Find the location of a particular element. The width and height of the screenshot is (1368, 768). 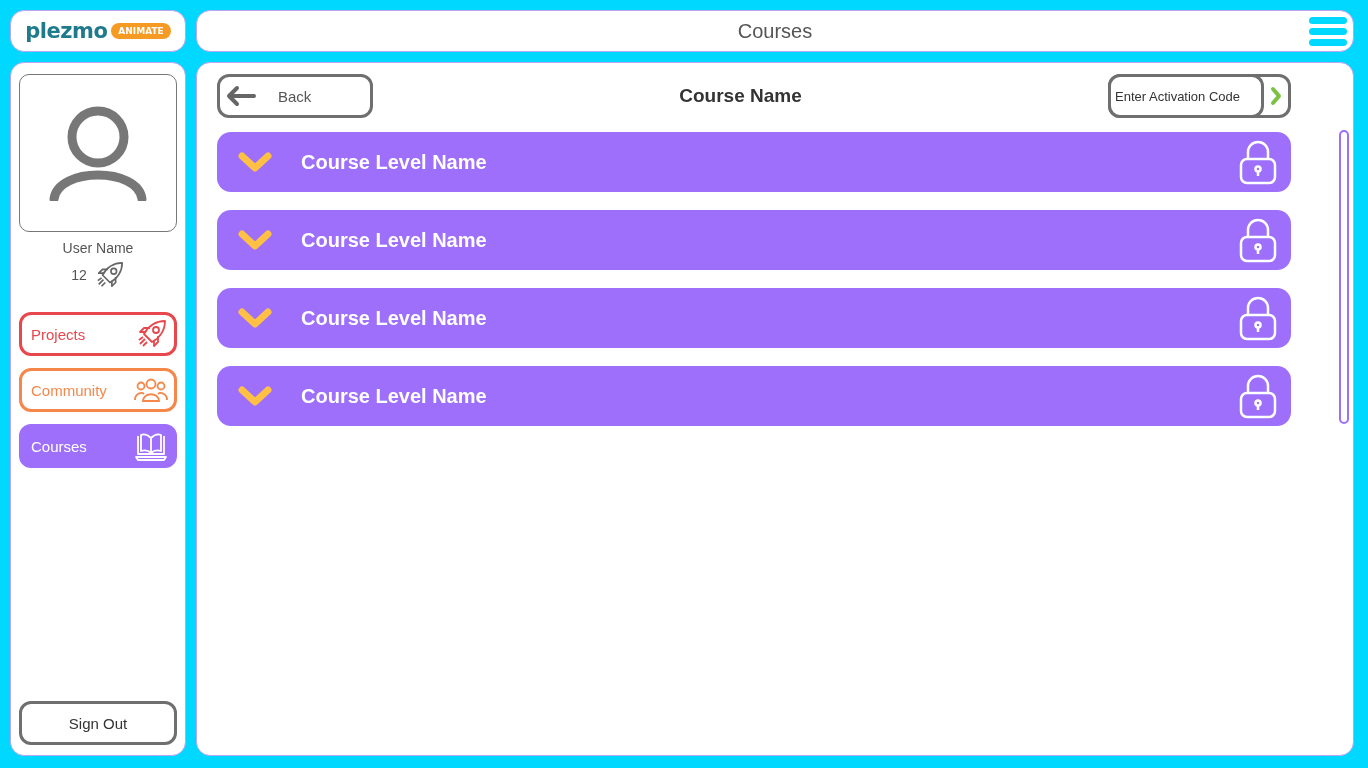

logo-badge: ANIMATE is located at coordinates (141, 31).